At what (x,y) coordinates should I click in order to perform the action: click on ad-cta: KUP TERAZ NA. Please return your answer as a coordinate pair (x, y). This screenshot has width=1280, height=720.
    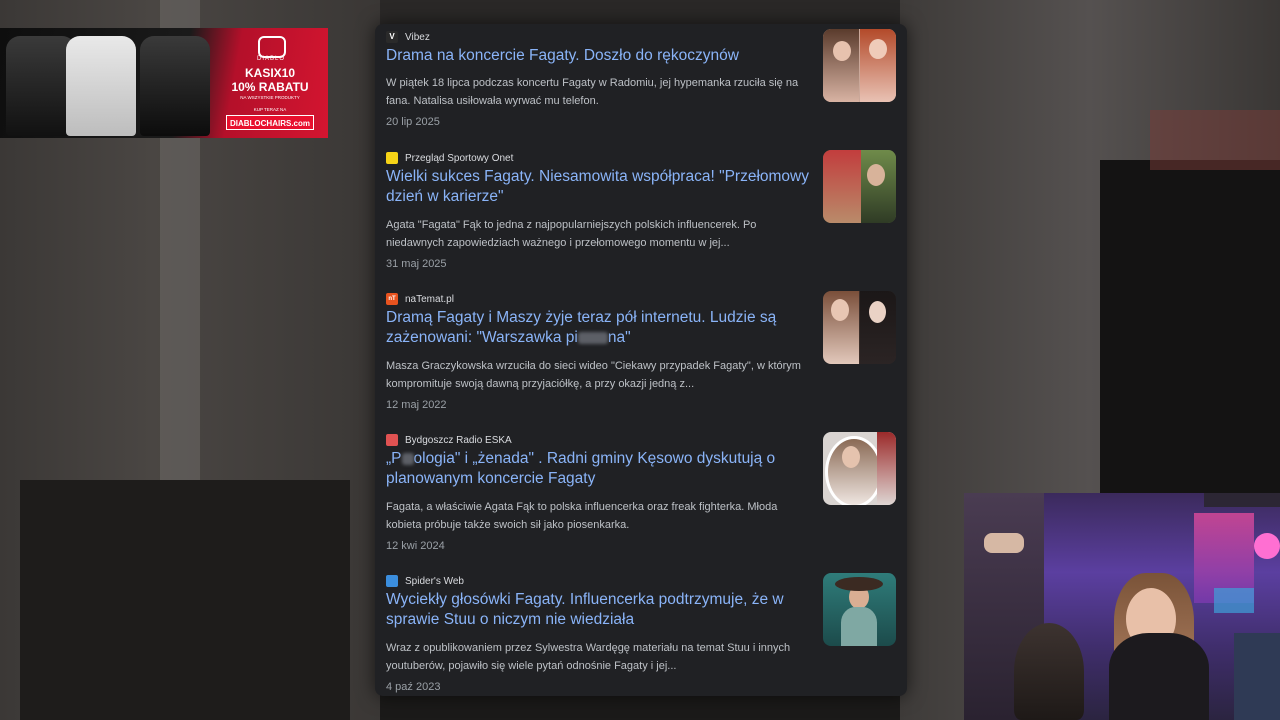
    Looking at the image, I should click on (270, 109).